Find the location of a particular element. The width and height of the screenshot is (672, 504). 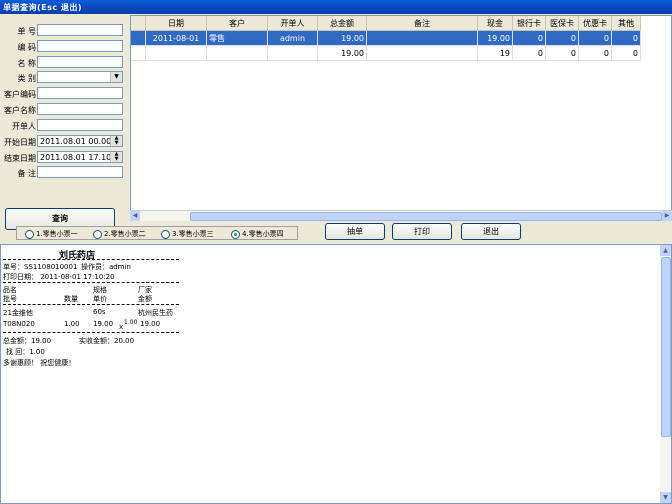

receipt-order-no: 单号：SS1108010001 is located at coordinates (40, 267).